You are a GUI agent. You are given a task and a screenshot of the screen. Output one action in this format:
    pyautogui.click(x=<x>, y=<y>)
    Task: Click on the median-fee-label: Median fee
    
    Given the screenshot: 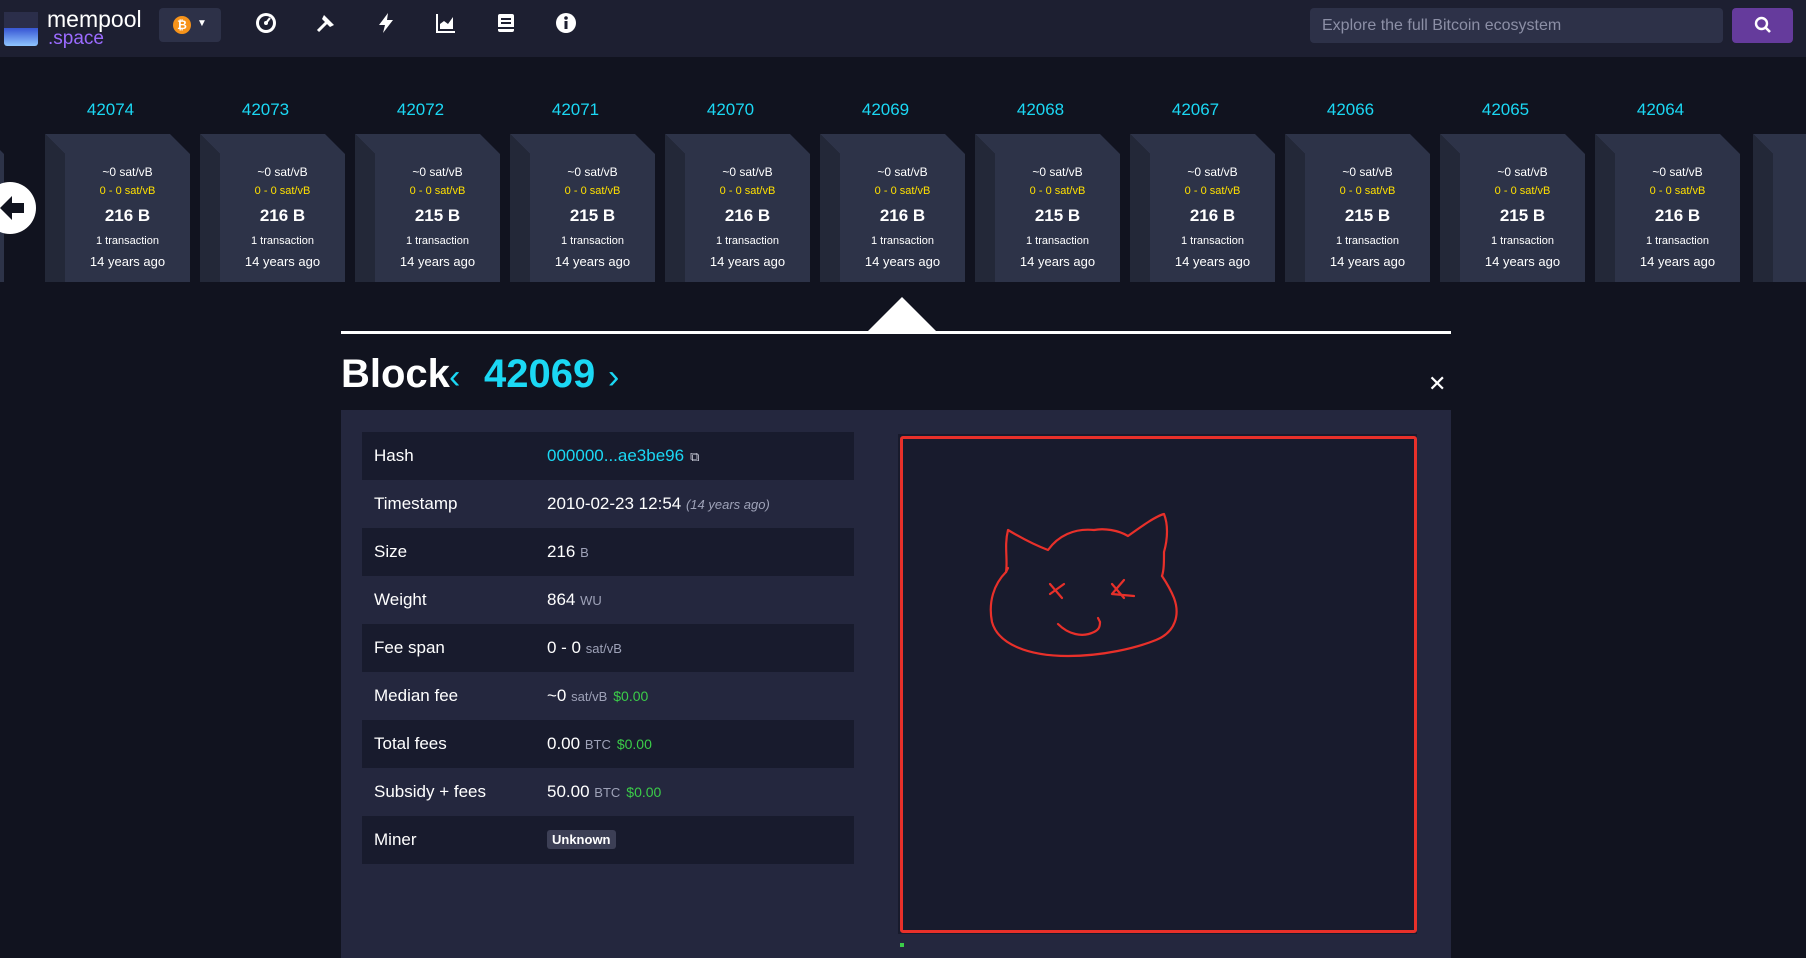 What is the action you would take?
    pyautogui.click(x=416, y=695)
    